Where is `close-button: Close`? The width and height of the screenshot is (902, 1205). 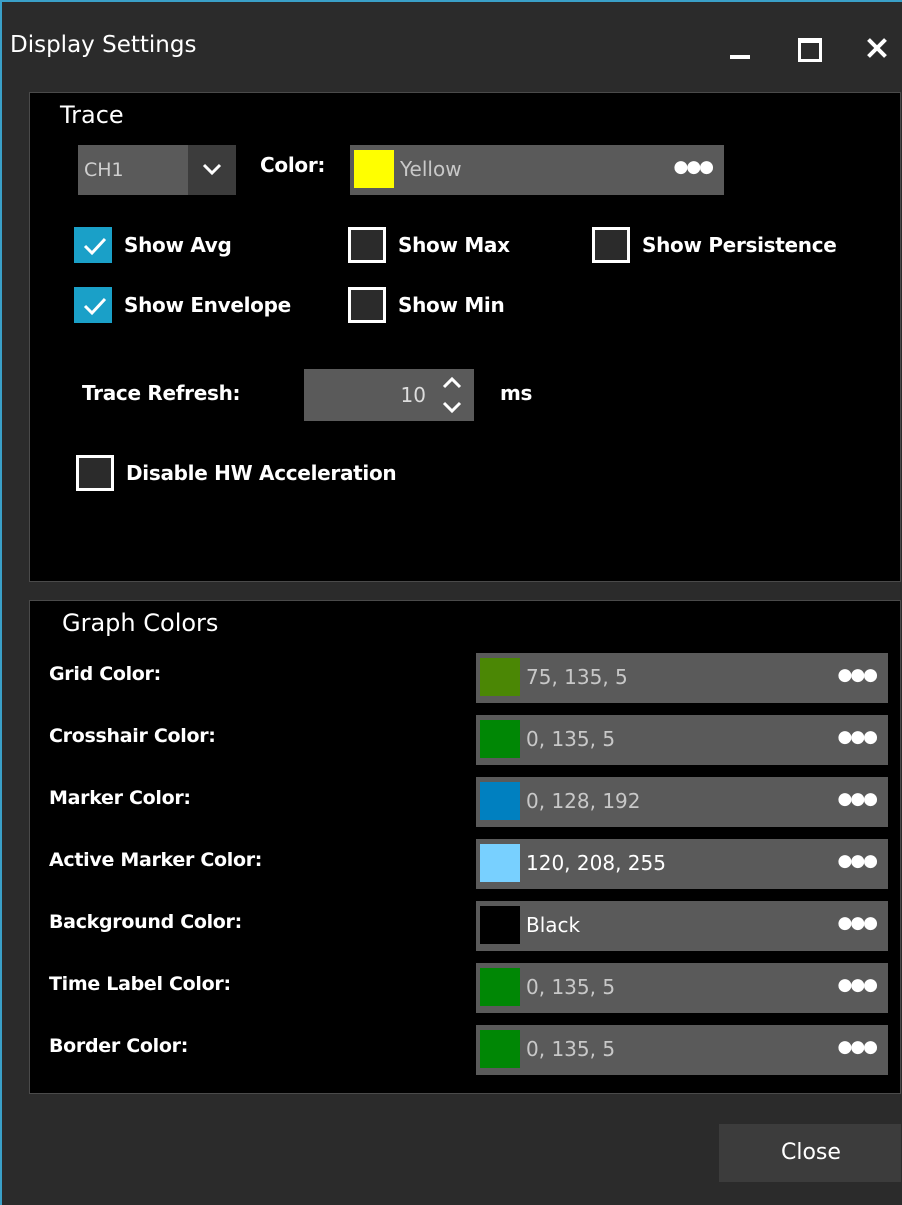 close-button: Close is located at coordinates (810, 1153).